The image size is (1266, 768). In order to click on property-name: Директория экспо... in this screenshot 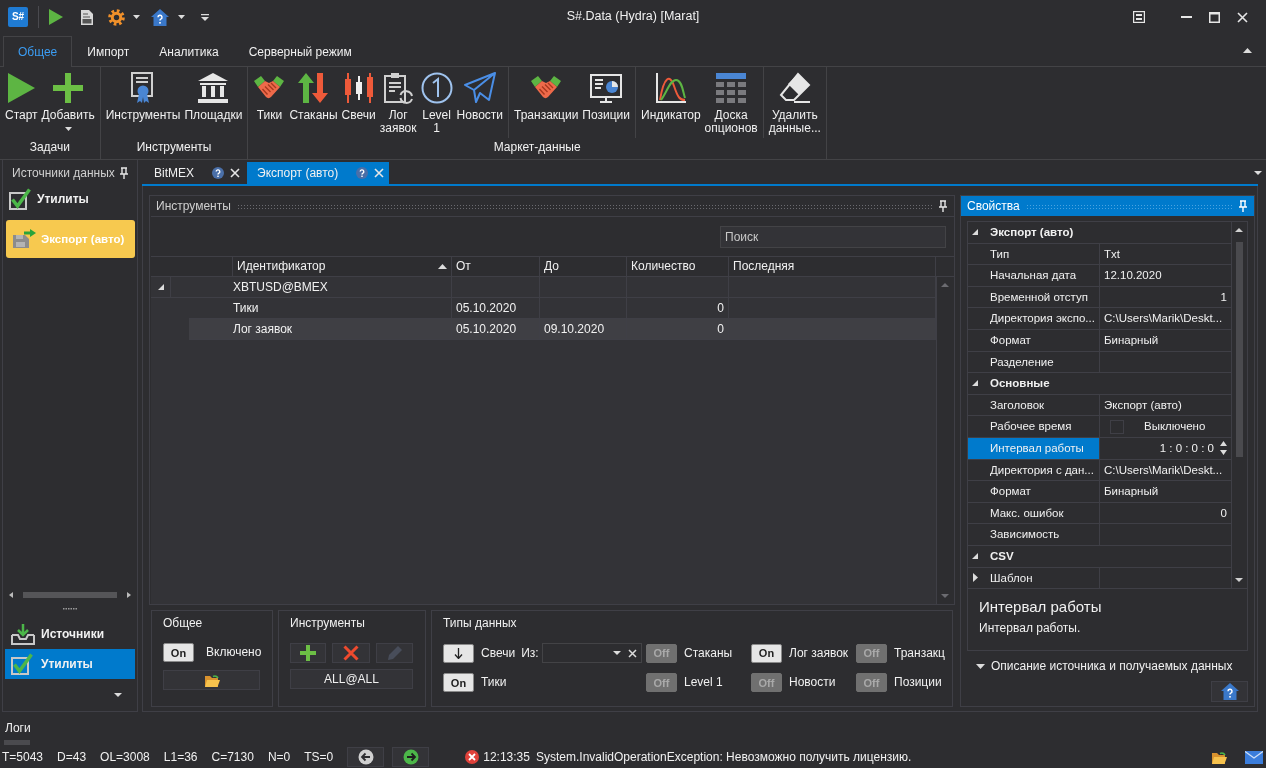, I will do `click(1034, 318)`.